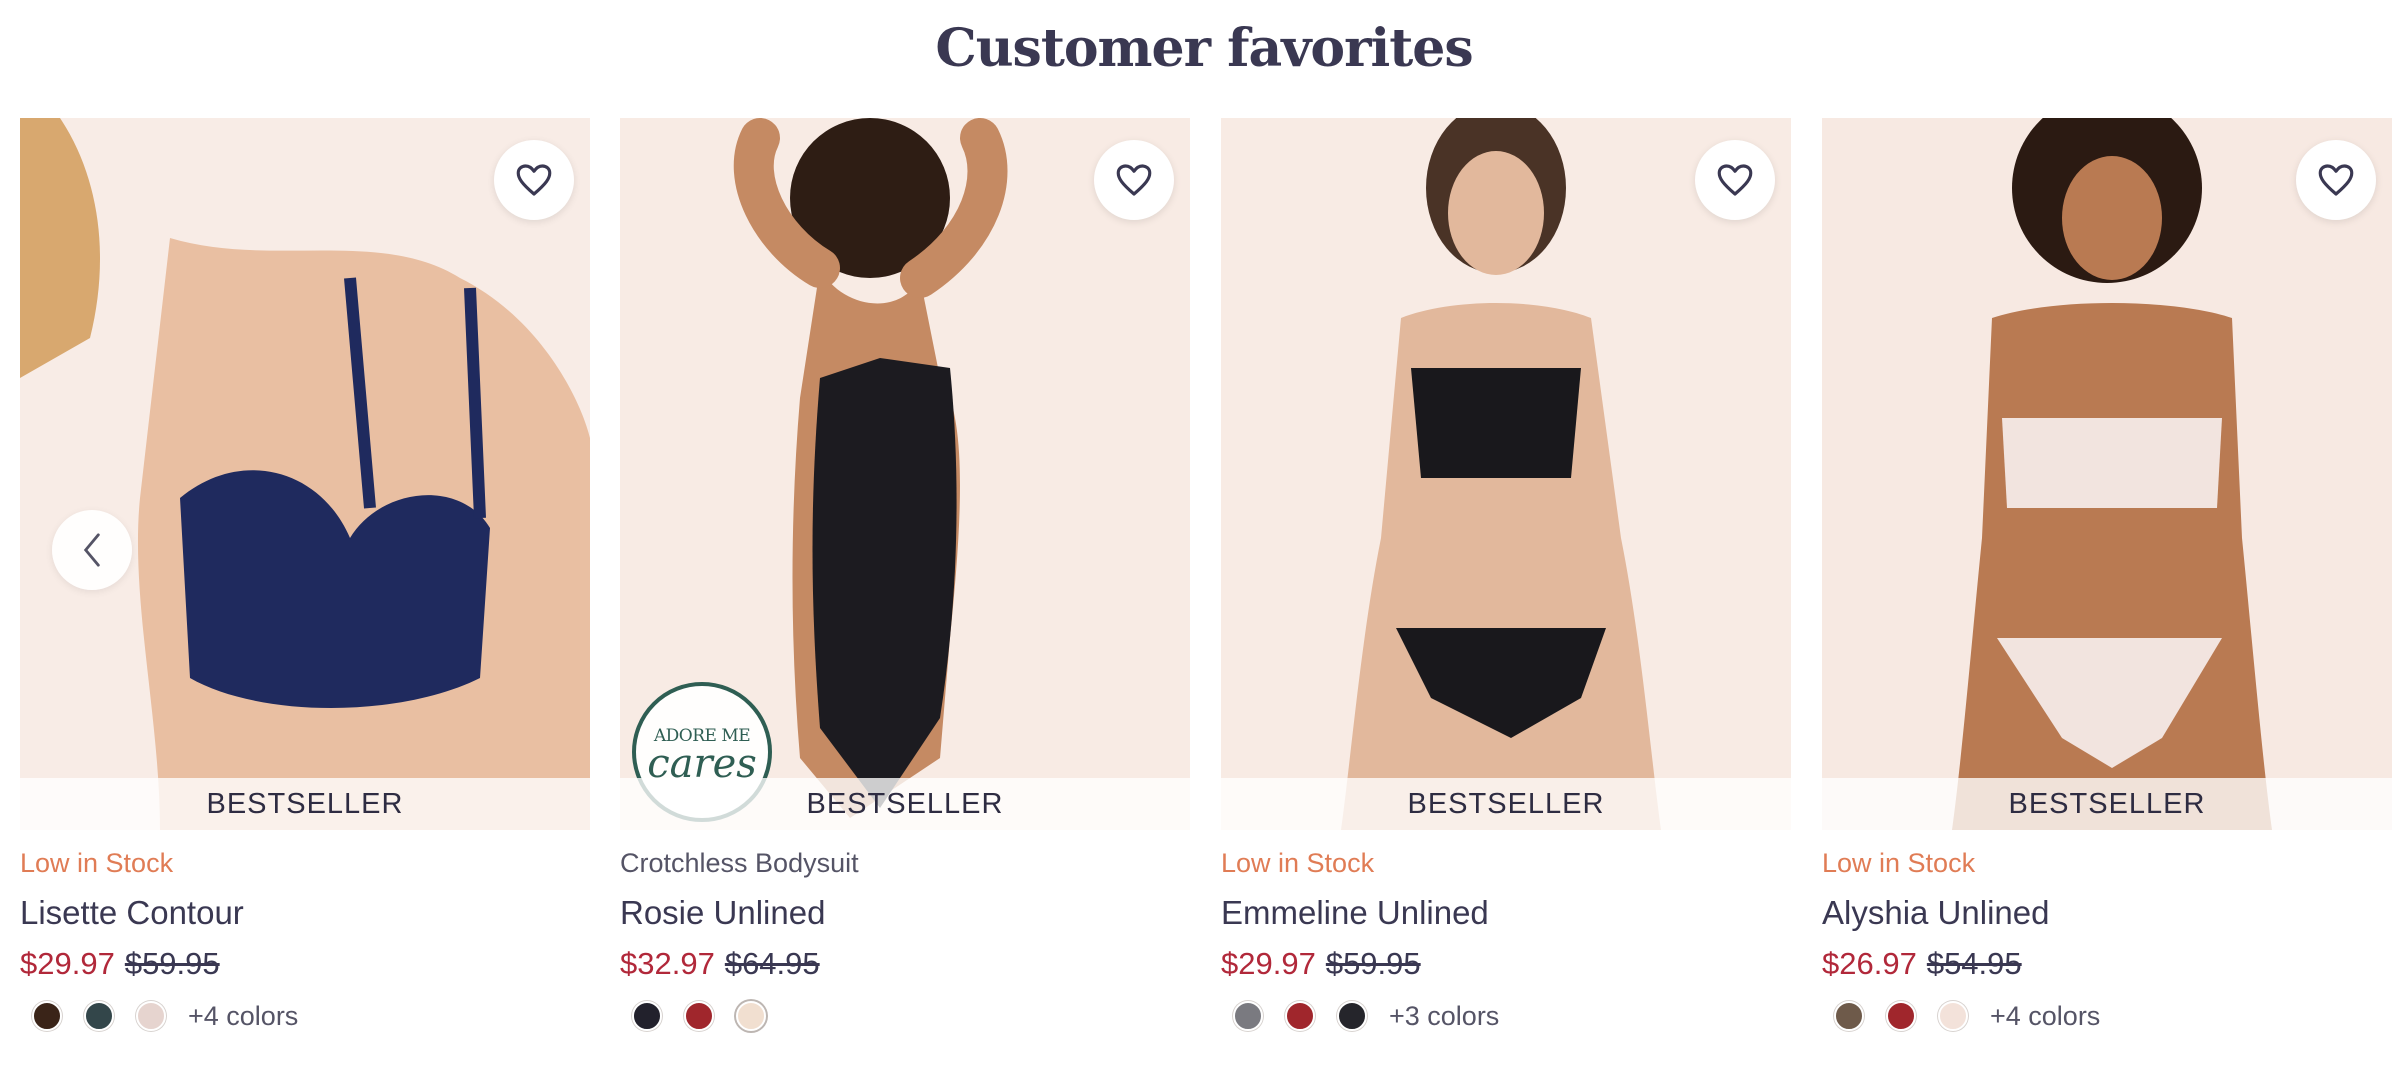 This screenshot has width=2408, height=1078. I want to click on chevron-left-icon, so click(91, 550).